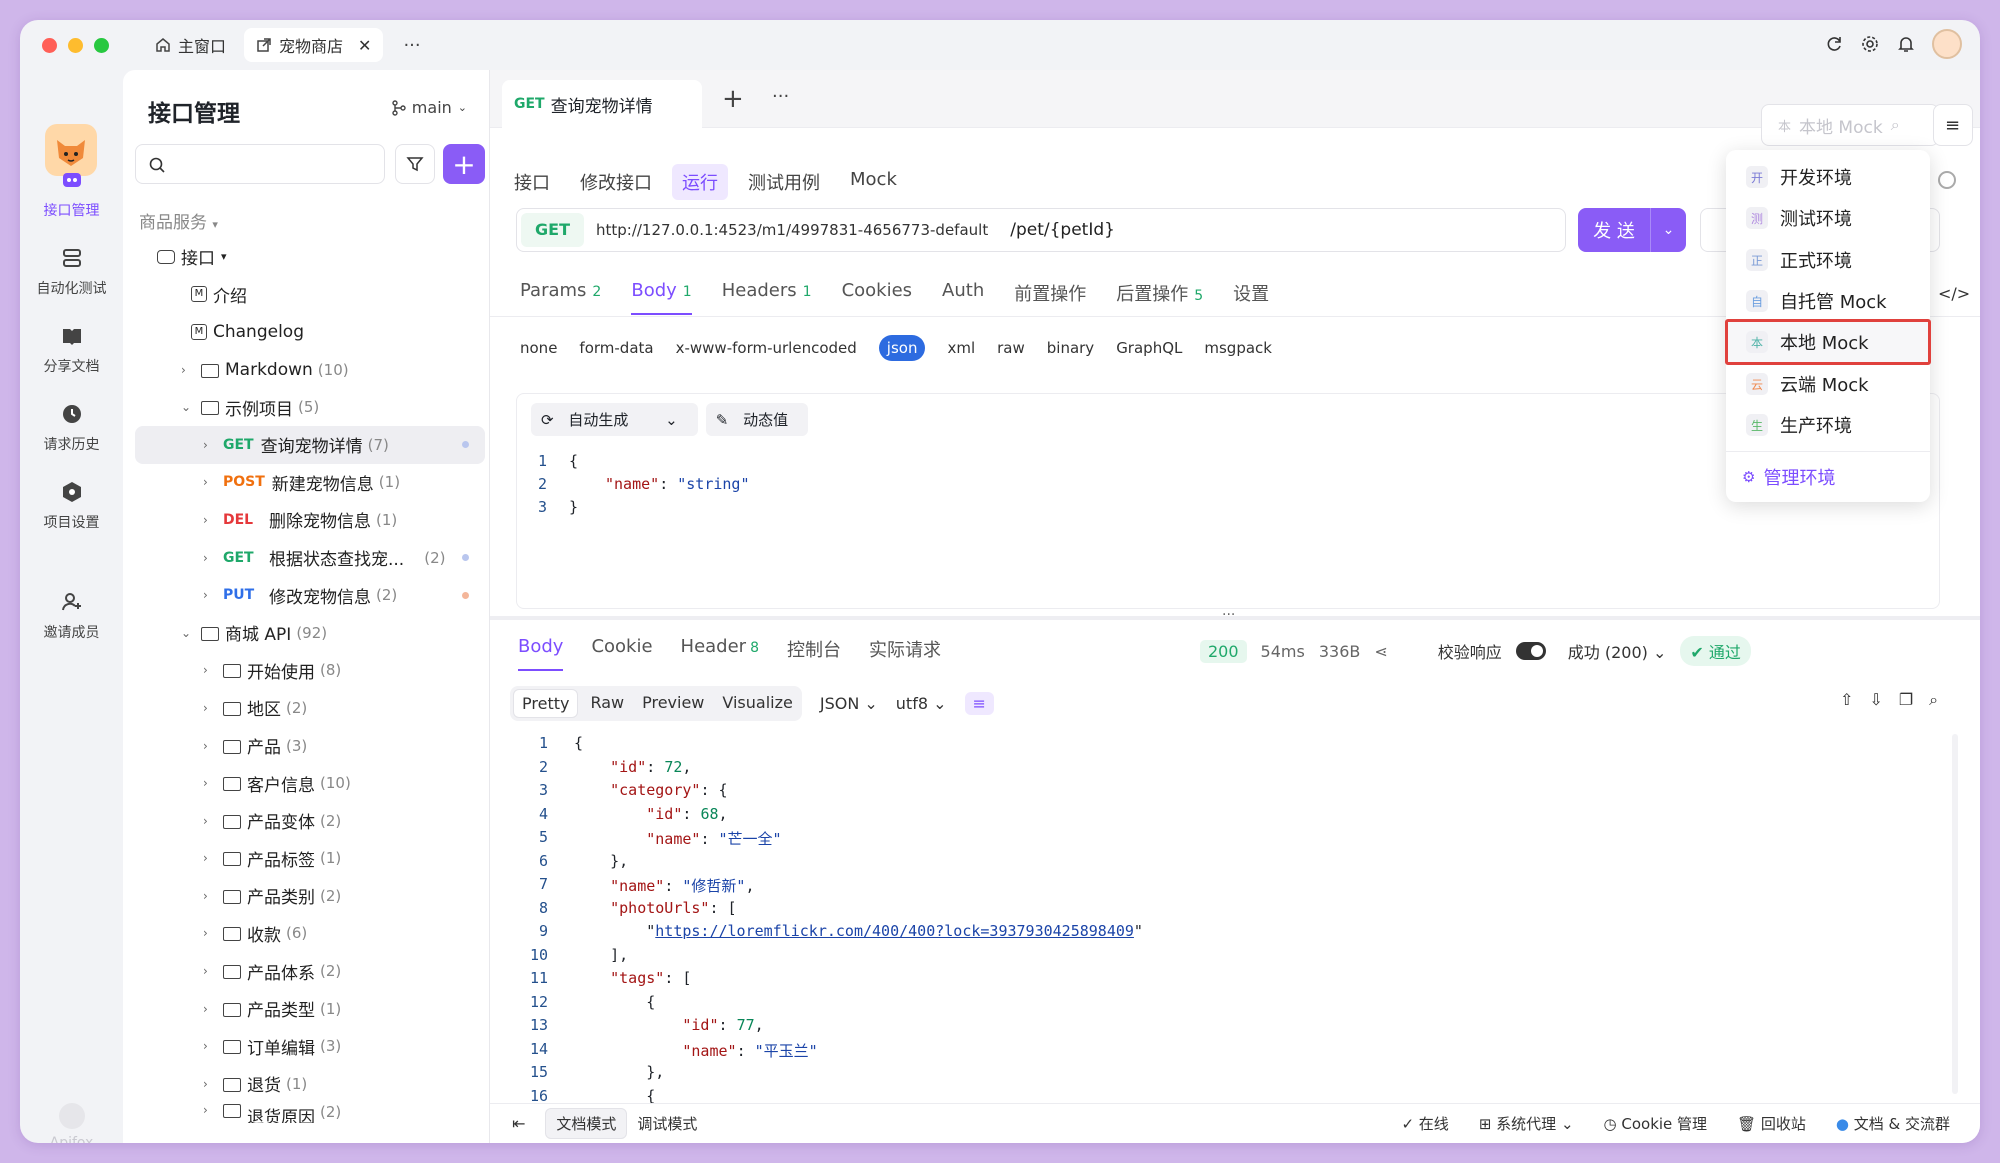  What do you see at coordinates (190, 45) in the screenshot?
I see `window-tab-main: 主窗口` at bounding box center [190, 45].